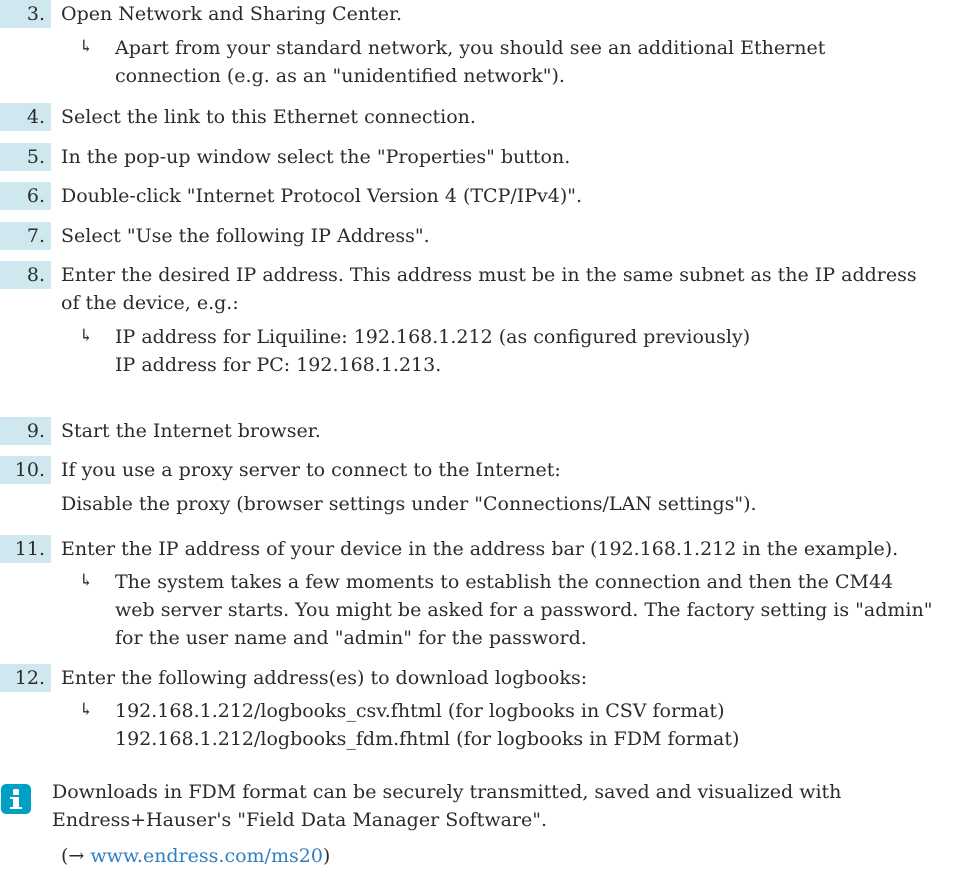  Describe the element at coordinates (25, 157) in the screenshot. I see `step-number: 5.` at that location.